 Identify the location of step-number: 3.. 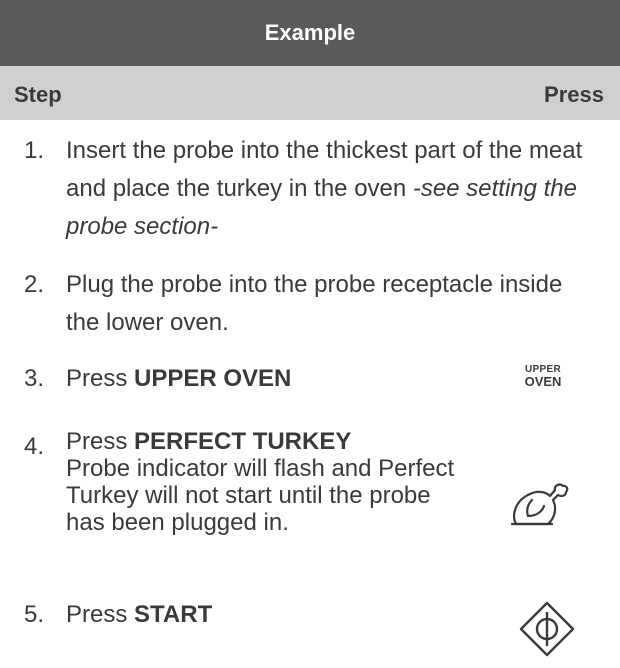
(34, 378).